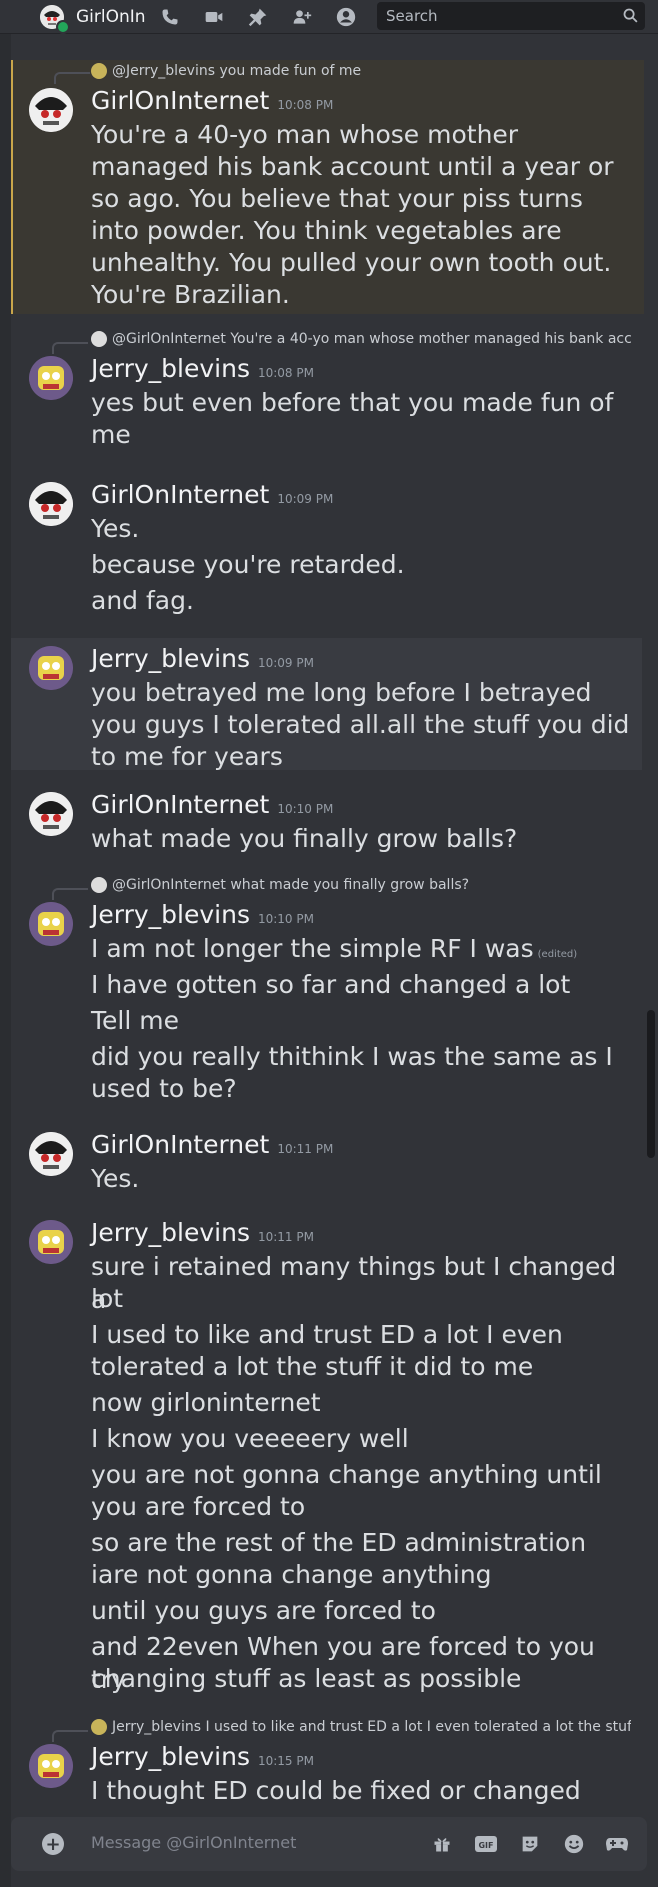 The image size is (658, 1887). Describe the element at coordinates (111, 17) in the screenshot. I see `dm-title: GirlOnInternet` at that location.